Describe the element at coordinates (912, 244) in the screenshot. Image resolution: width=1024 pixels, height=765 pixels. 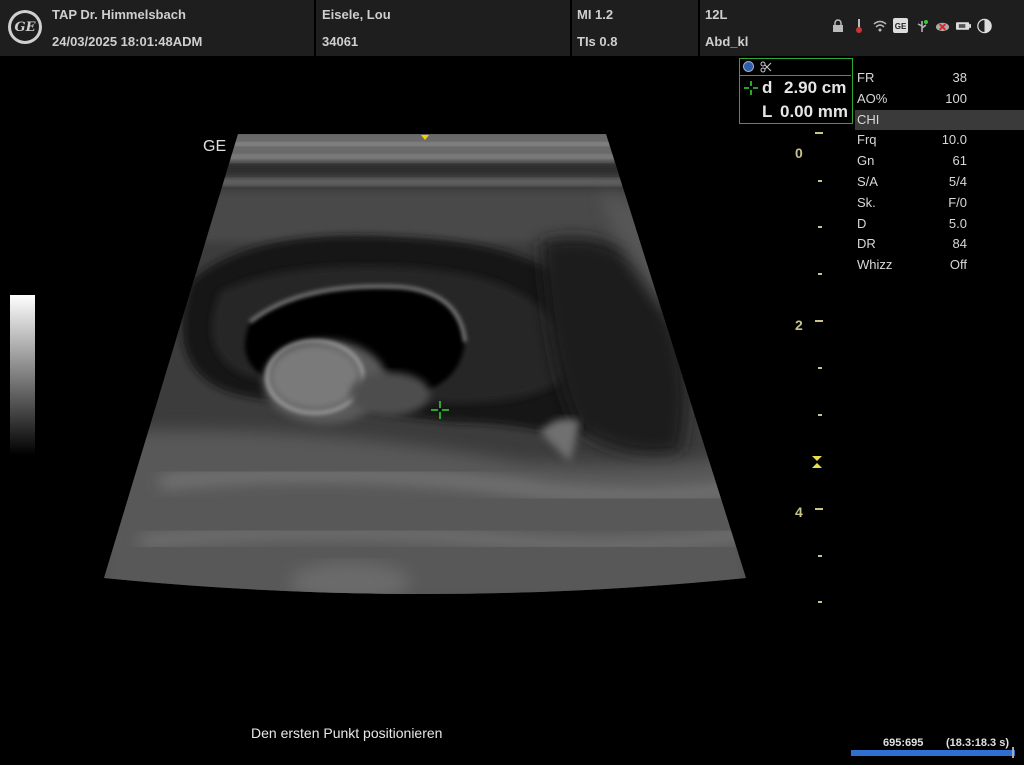
I see `param-dr: DR 84` at that location.